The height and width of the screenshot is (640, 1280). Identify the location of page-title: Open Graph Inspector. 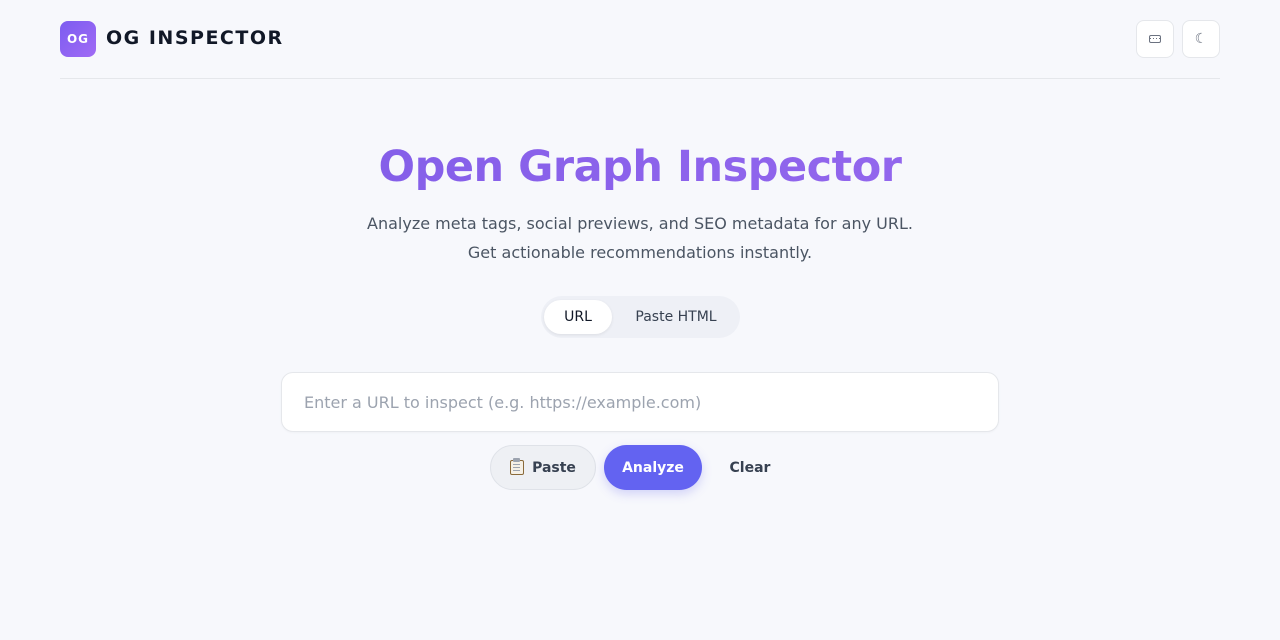
(640, 167).